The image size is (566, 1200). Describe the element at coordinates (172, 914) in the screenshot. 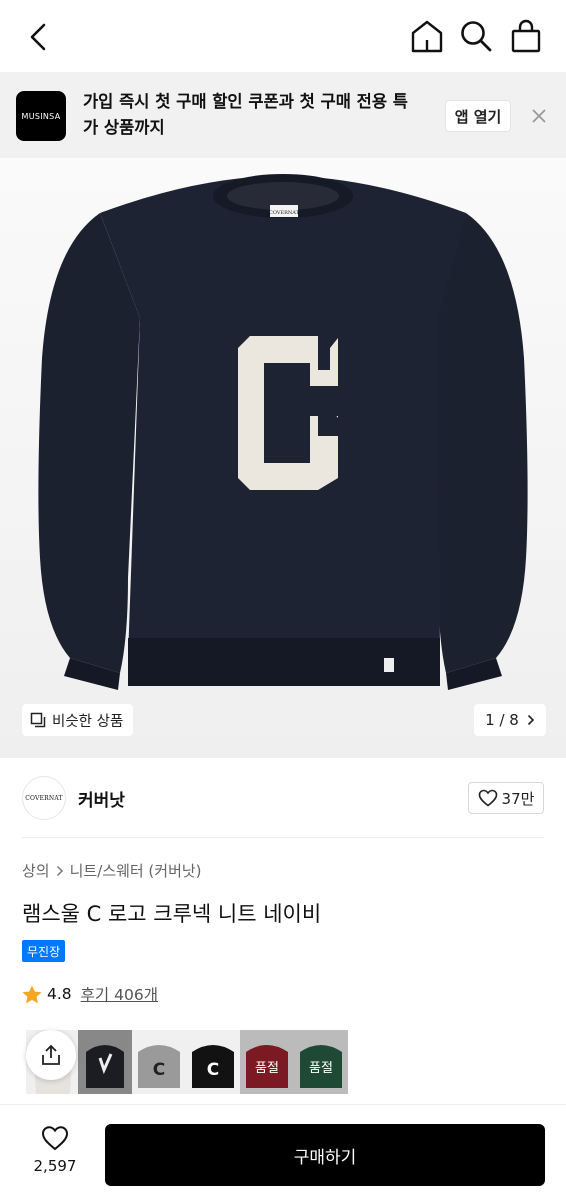

I see `product-title: 램스울 C 로고 크루넥 니트 네이비` at that location.